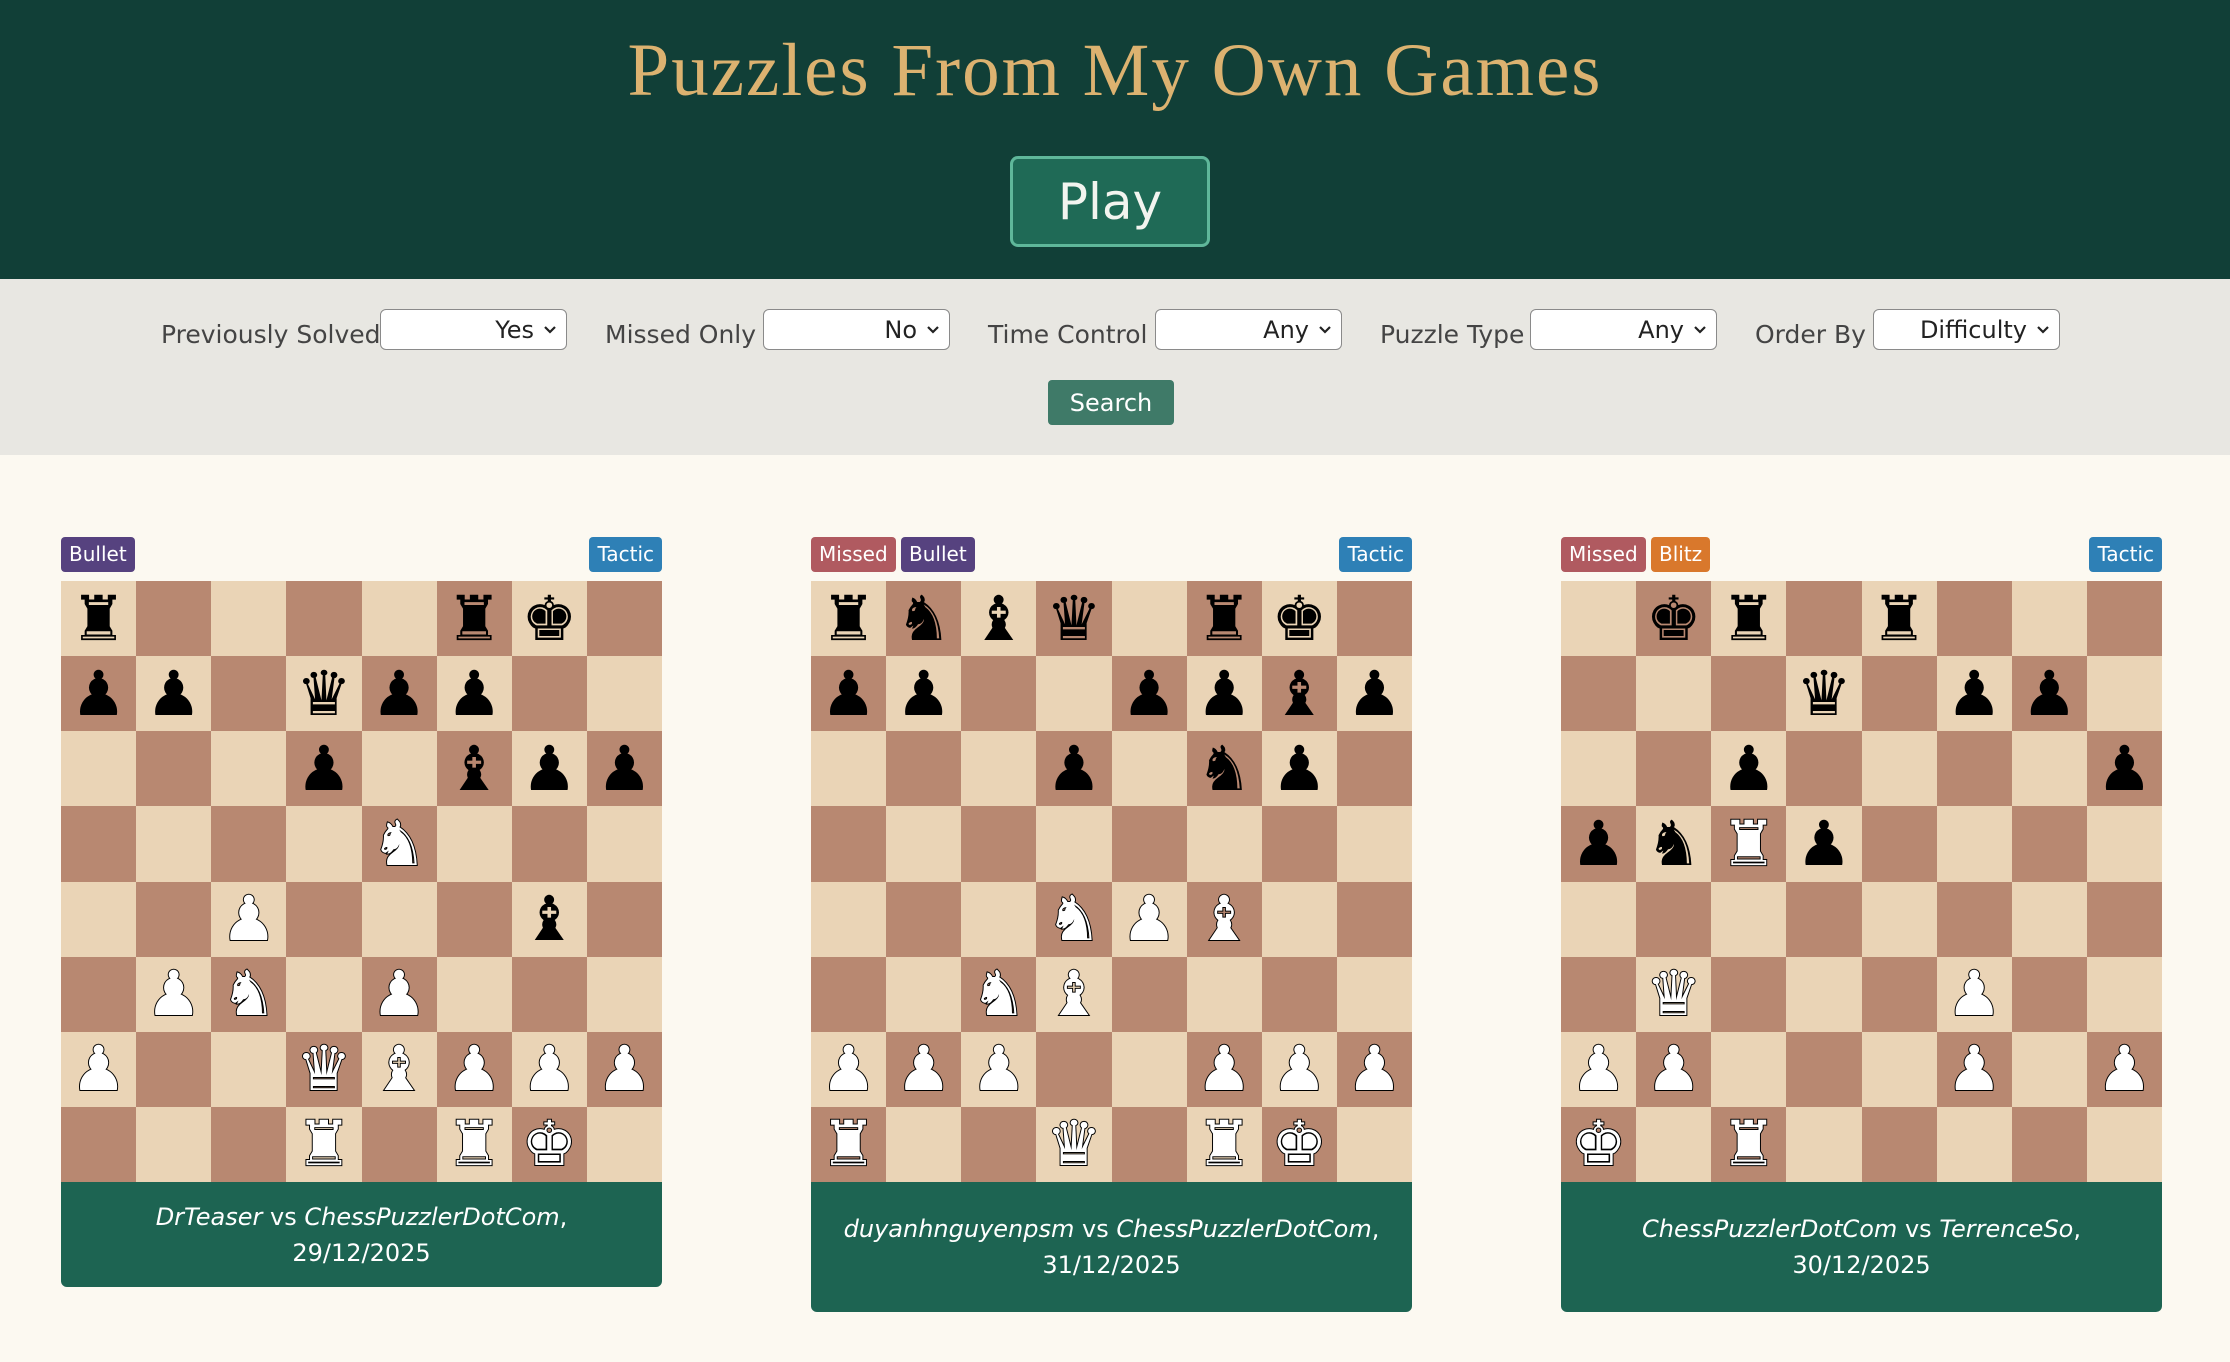 Image resolution: width=2230 pixels, height=1362 pixels. I want to click on search-button: Search, so click(1111, 402).